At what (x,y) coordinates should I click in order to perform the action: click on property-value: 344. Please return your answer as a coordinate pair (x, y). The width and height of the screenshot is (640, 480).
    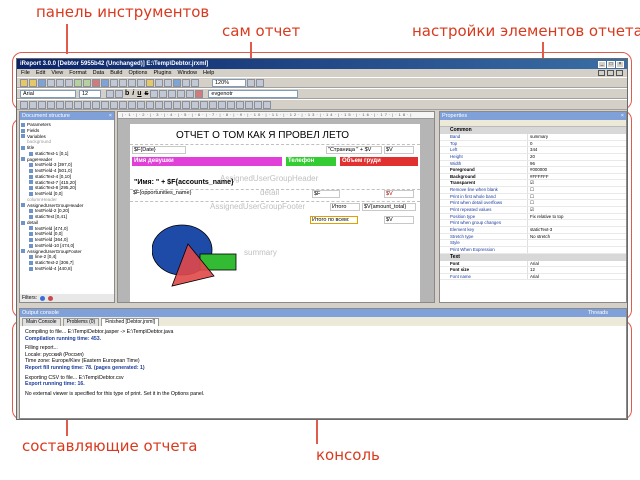
    Looking at the image, I should click on (577, 150).